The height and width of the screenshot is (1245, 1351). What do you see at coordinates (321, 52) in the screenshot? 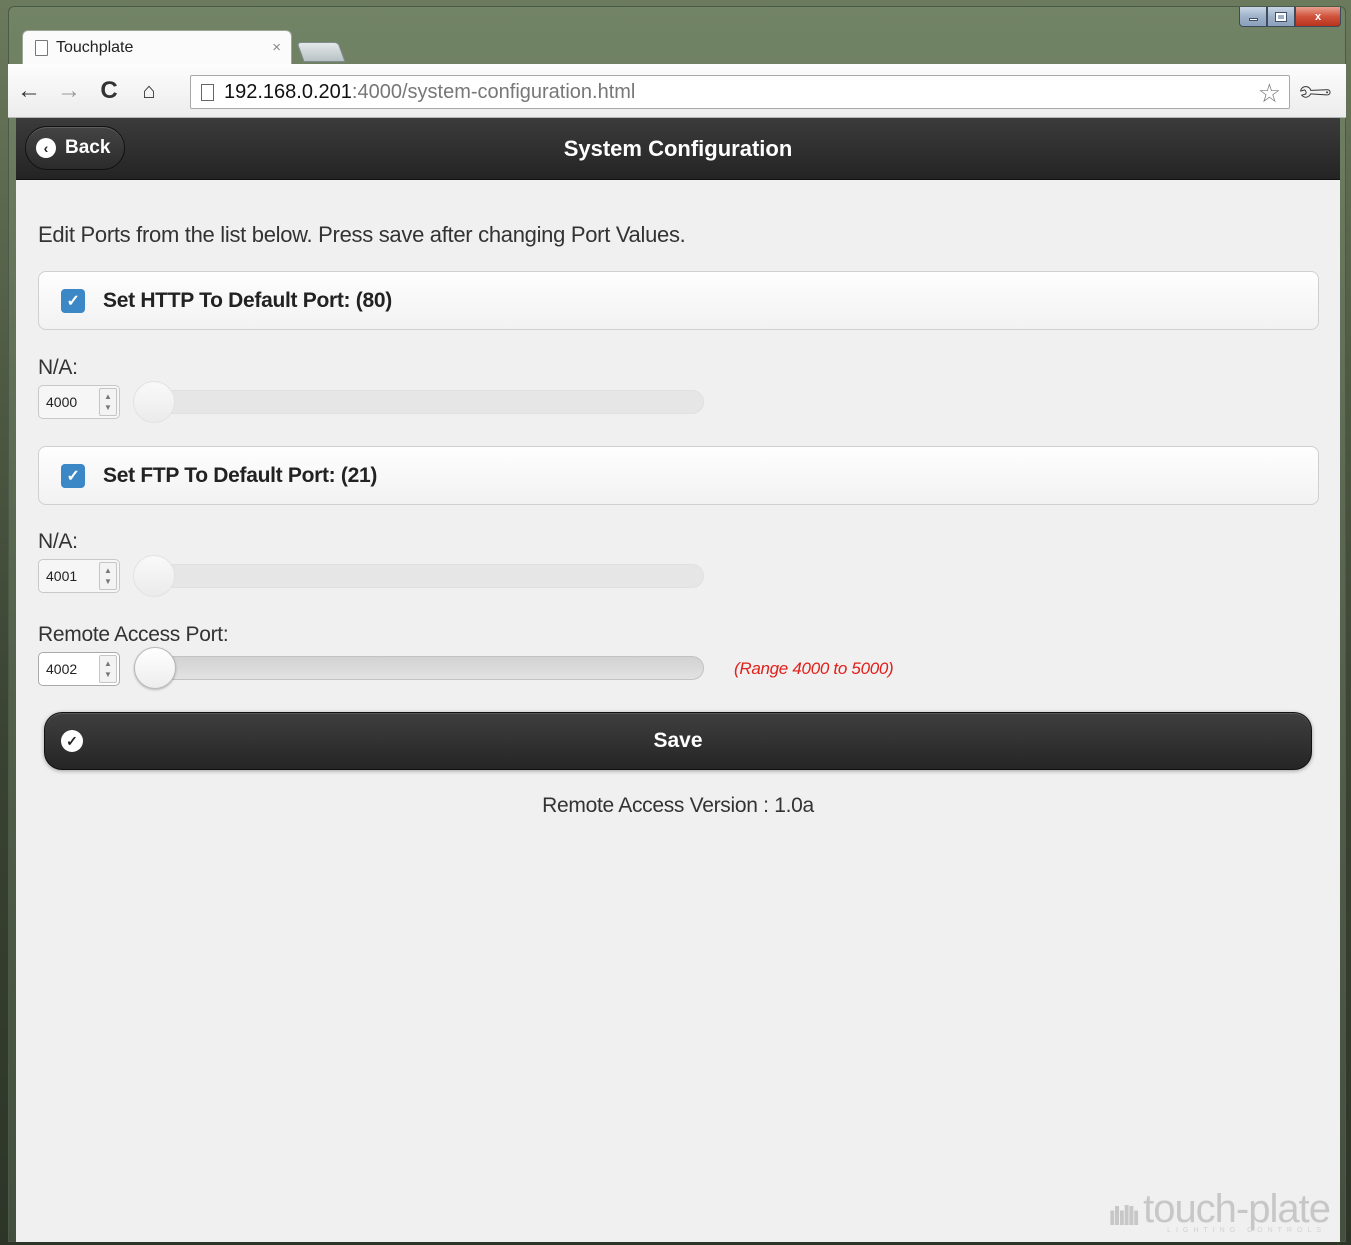
I see `new-tab-button` at bounding box center [321, 52].